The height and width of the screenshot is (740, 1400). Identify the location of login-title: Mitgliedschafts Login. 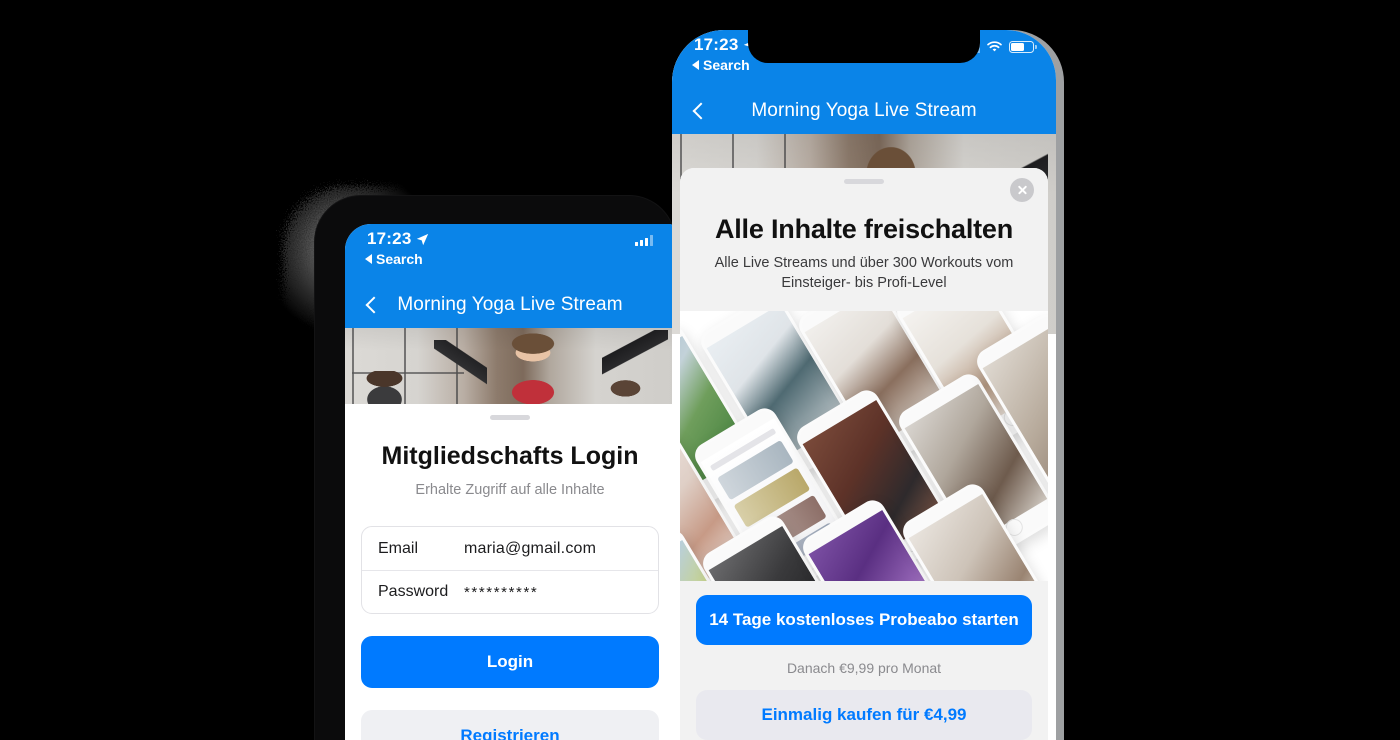
(510, 456).